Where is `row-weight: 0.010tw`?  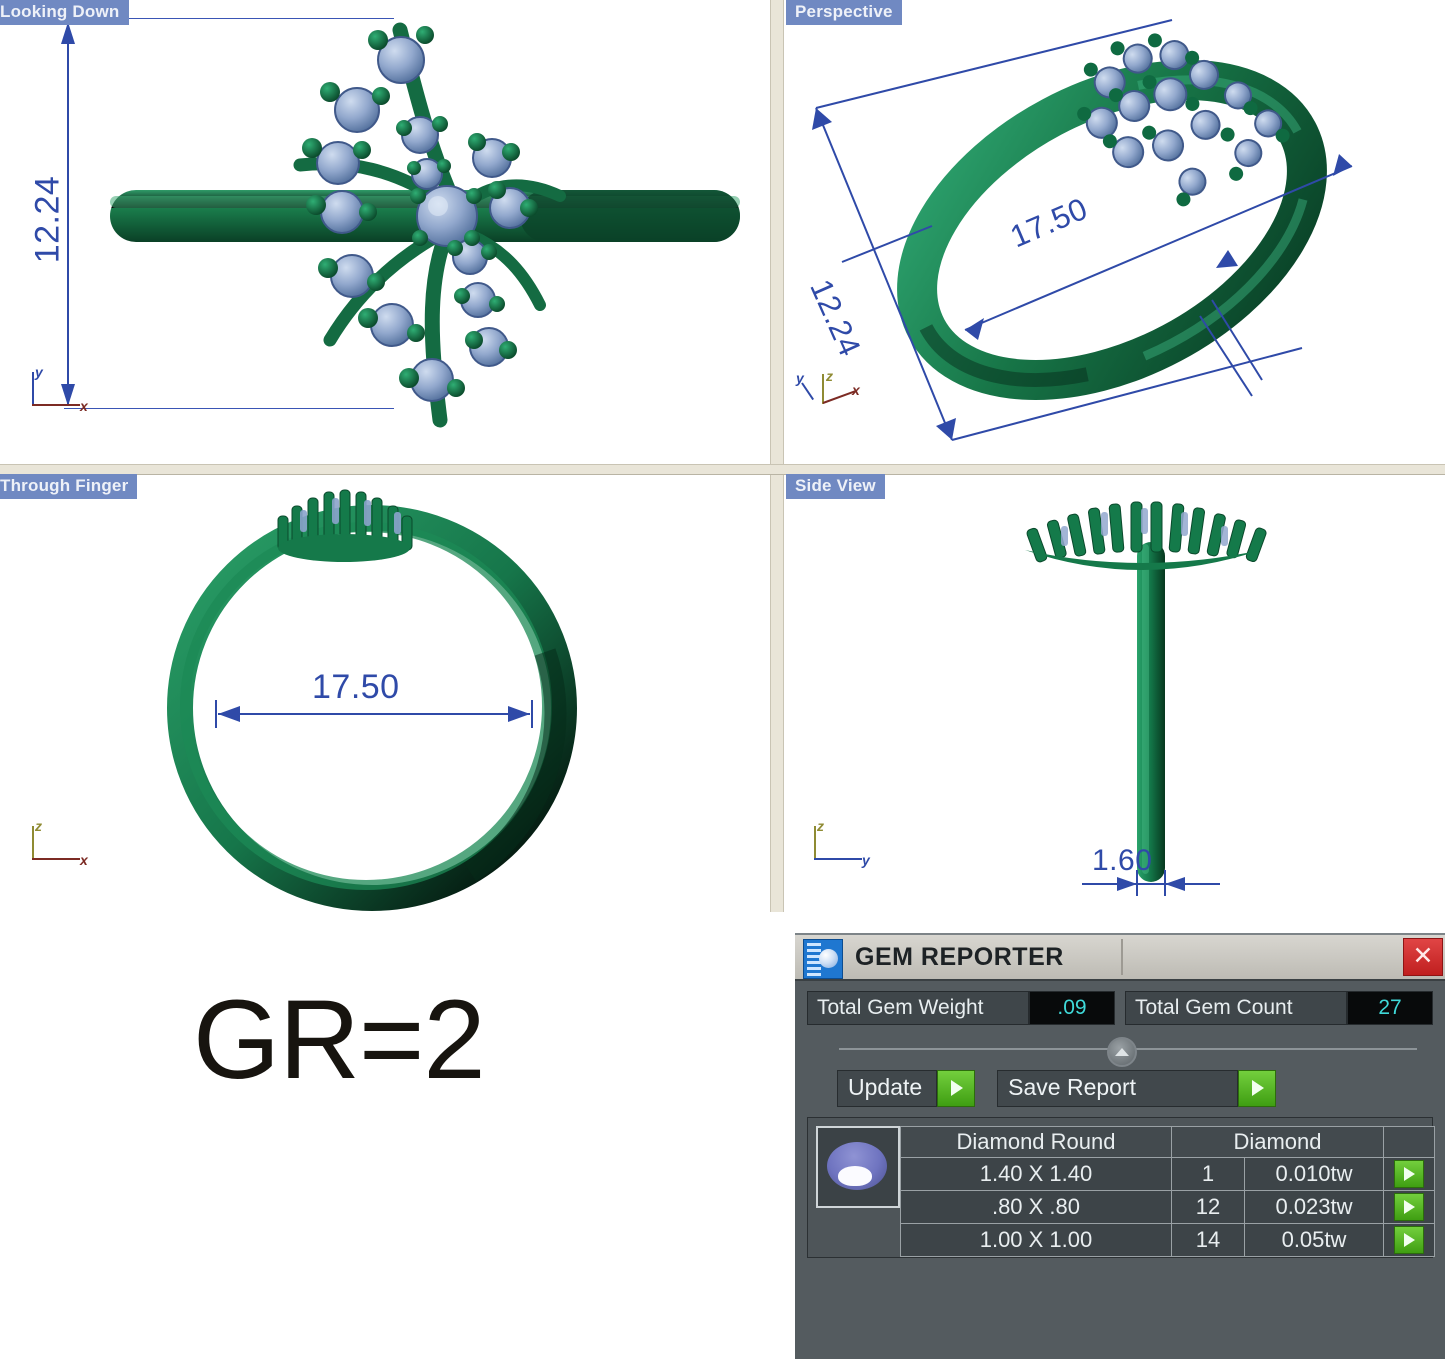
row-weight: 0.010tw is located at coordinates (1314, 1174).